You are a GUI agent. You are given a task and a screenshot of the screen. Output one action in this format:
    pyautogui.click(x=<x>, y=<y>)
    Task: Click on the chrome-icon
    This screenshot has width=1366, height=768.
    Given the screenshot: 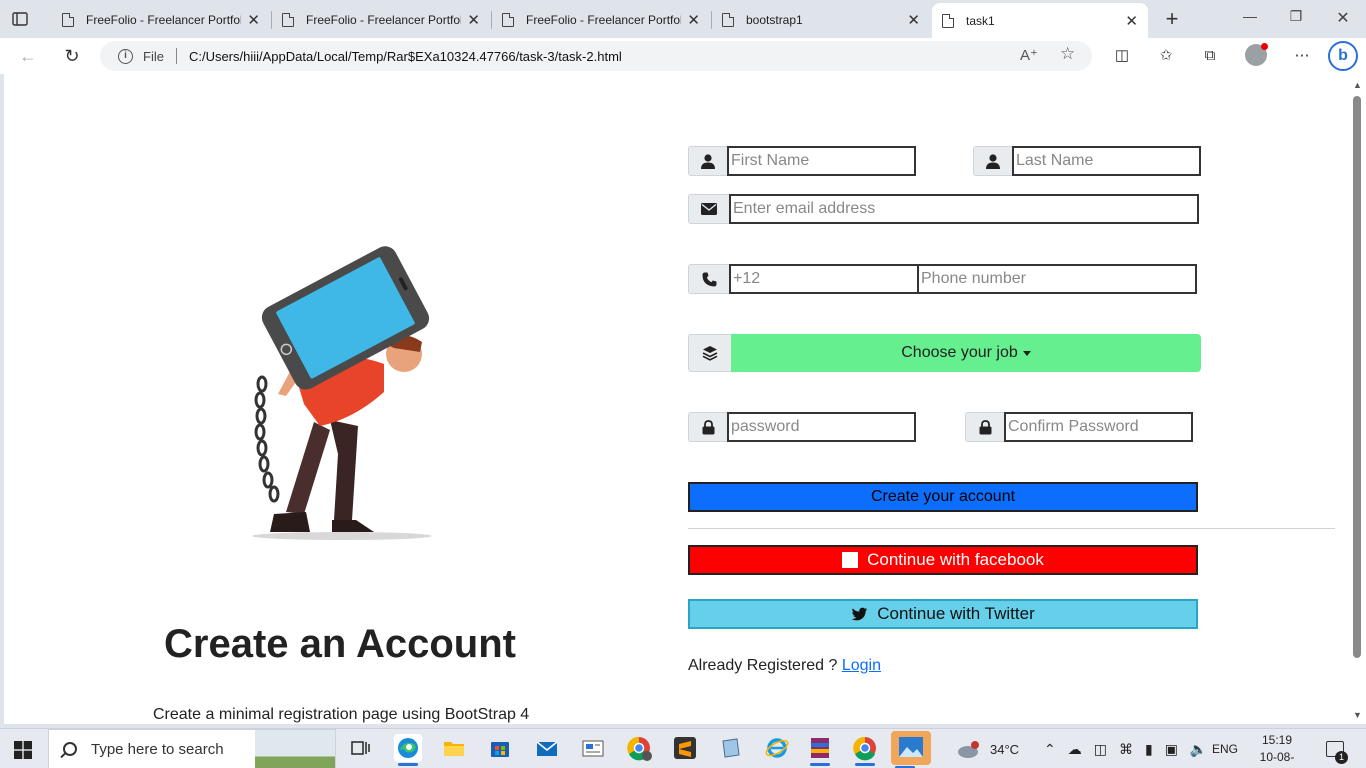 What is the action you would take?
    pyautogui.click(x=865, y=750)
    